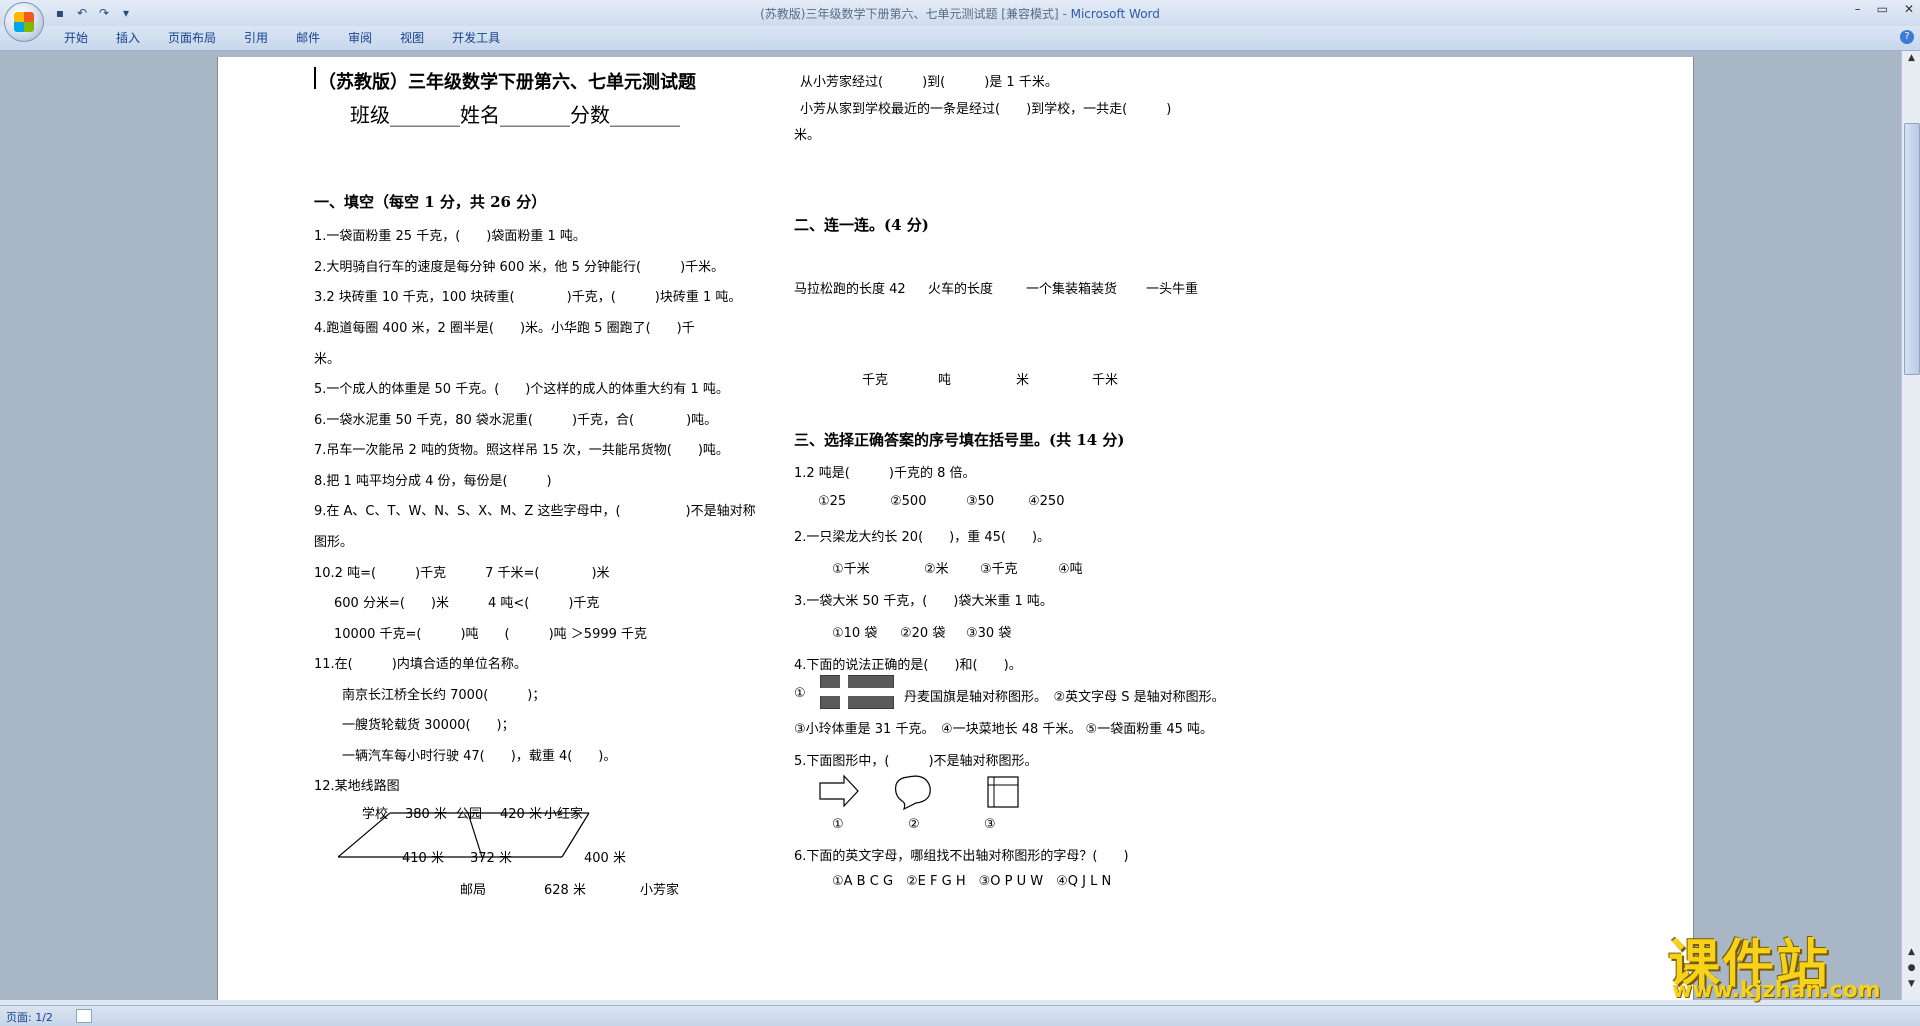 The image size is (1920, 1026). What do you see at coordinates (875, 380) in the screenshot?
I see `match-bottom-1: 千克` at bounding box center [875, 380].